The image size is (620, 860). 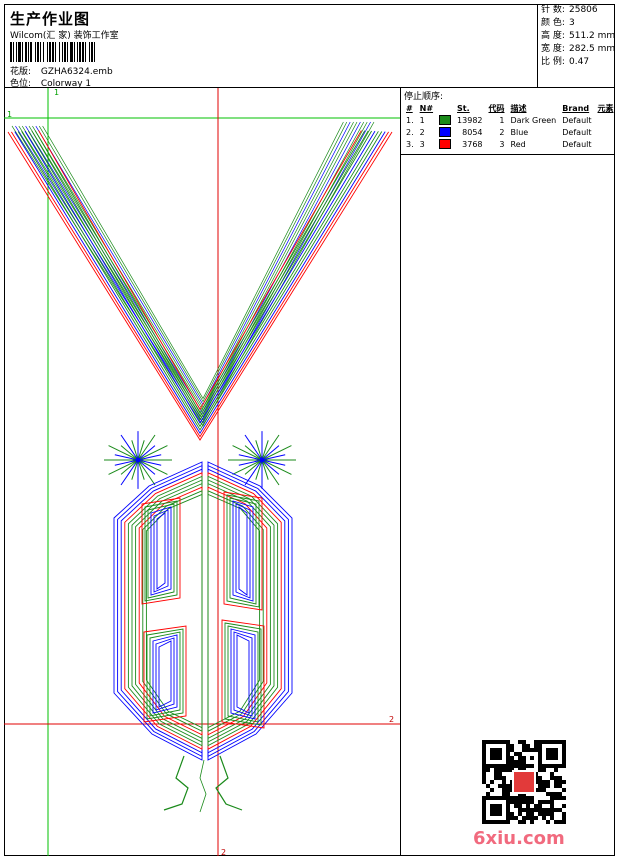 I want to click on stat-stitches: 针 数: 25806, so click(x=576, y=10).